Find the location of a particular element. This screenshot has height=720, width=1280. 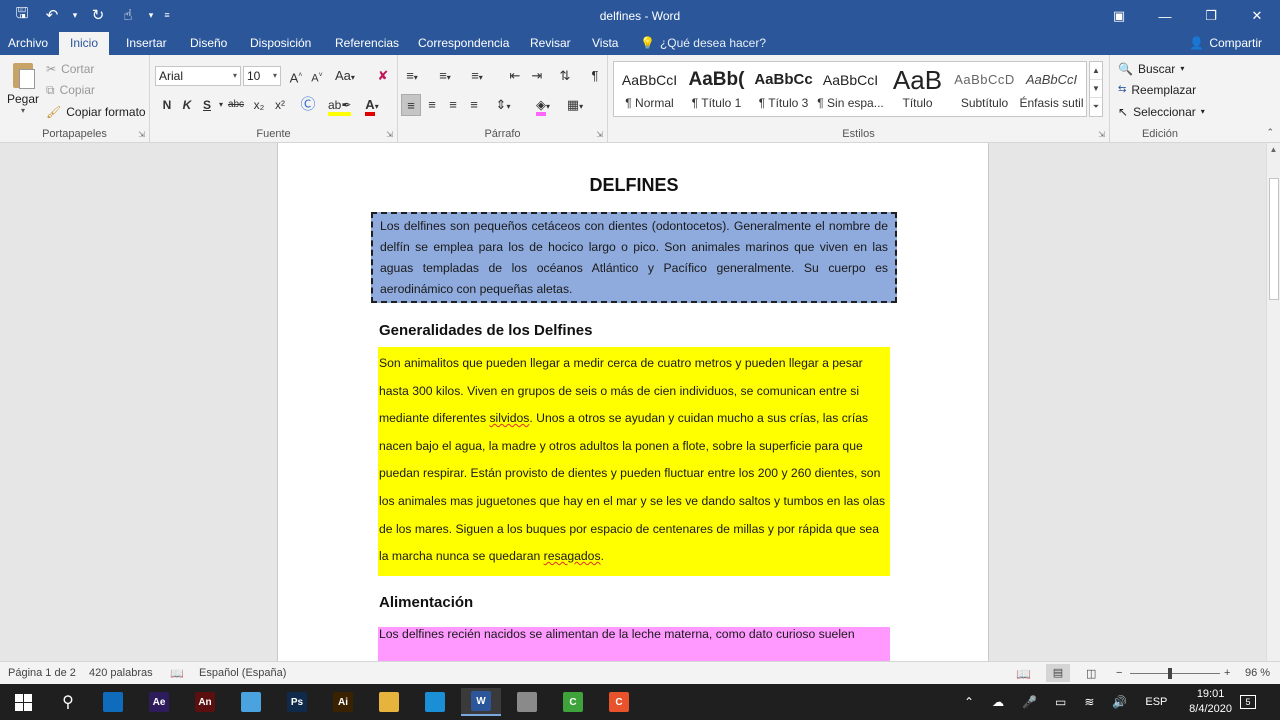

clipboard-launcher-icon: ⇲ is located at coordinates (141, 134).